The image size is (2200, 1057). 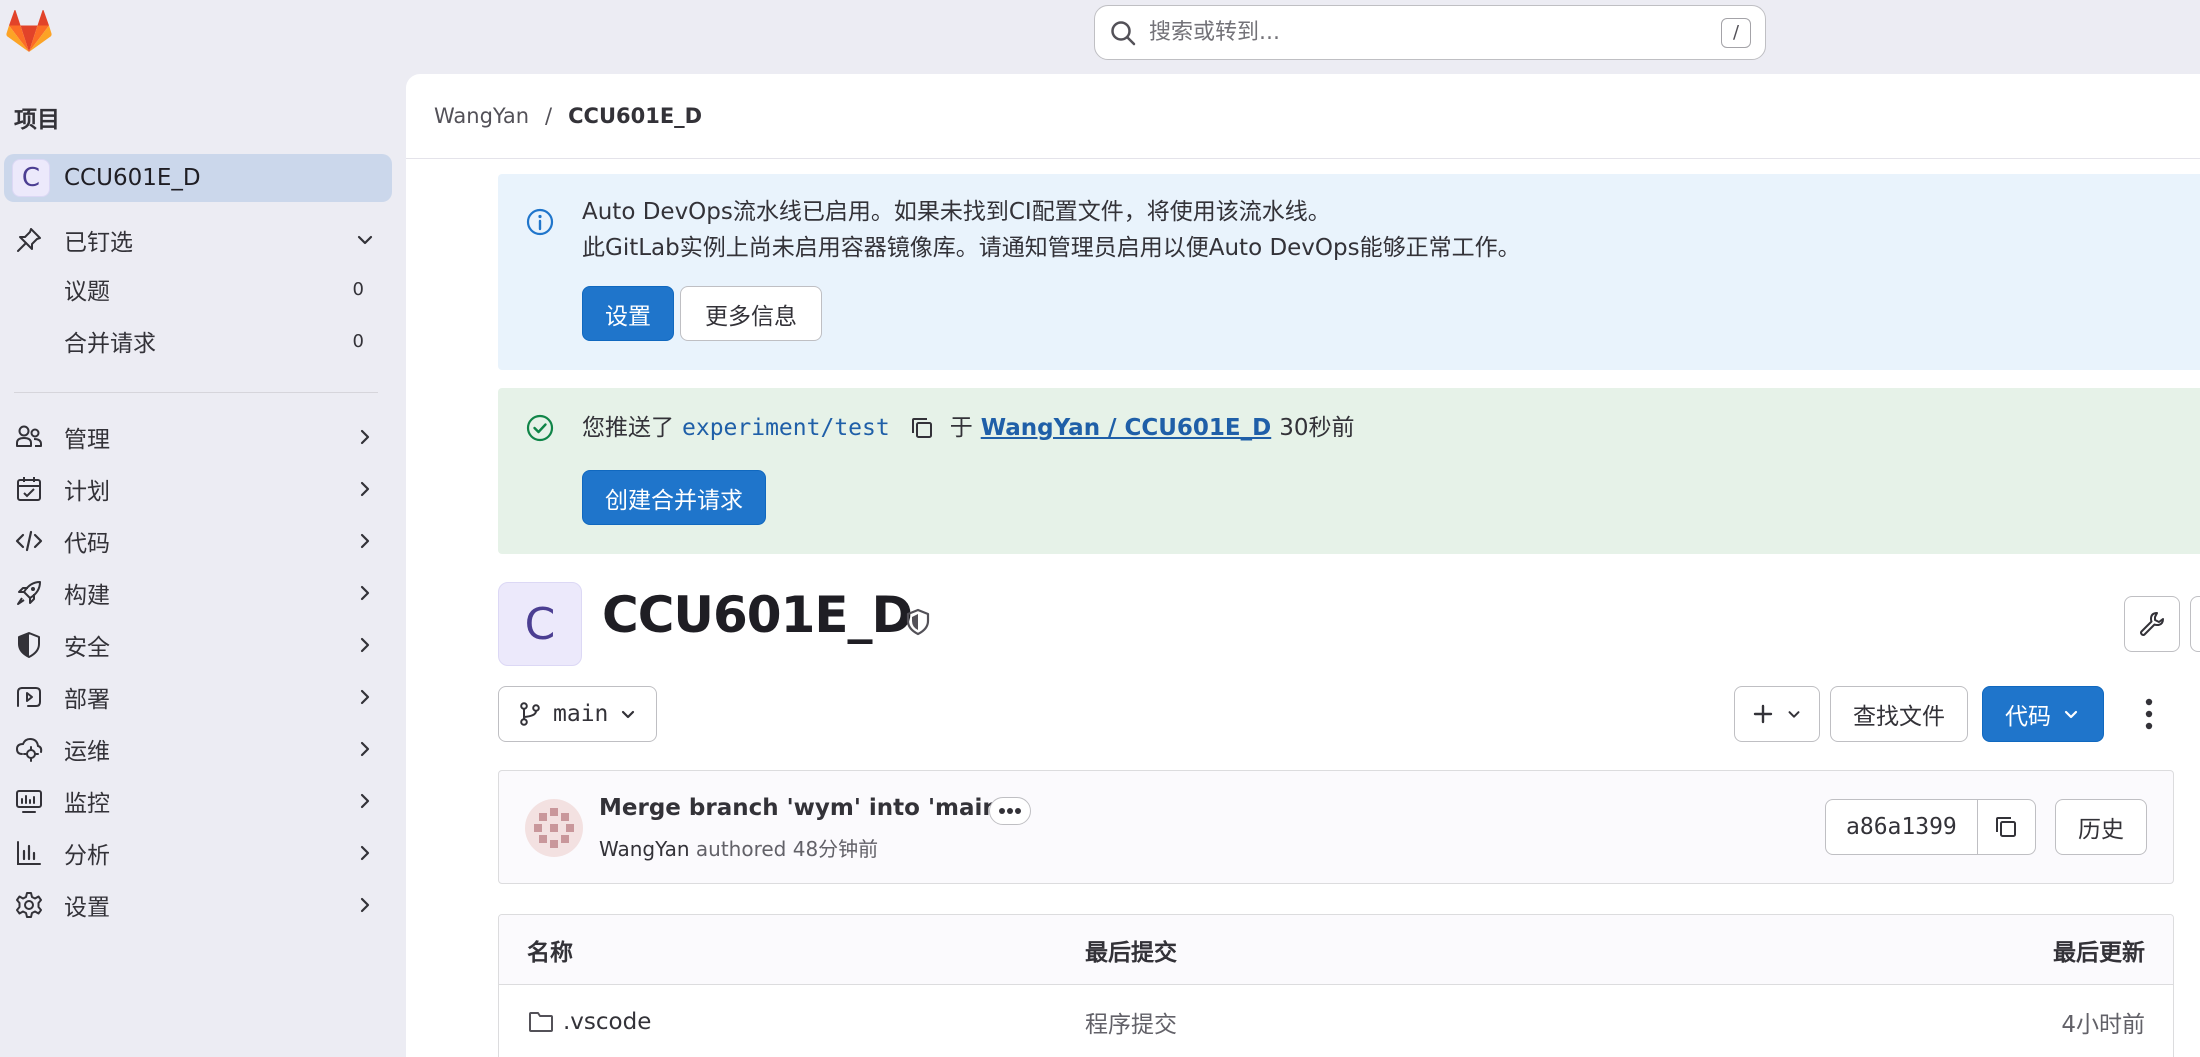 What do you see at coordinates (1901, 827) in the screenshot?
I see `commit-sha-link: a86a1399` at bounding box center [1901, 827].